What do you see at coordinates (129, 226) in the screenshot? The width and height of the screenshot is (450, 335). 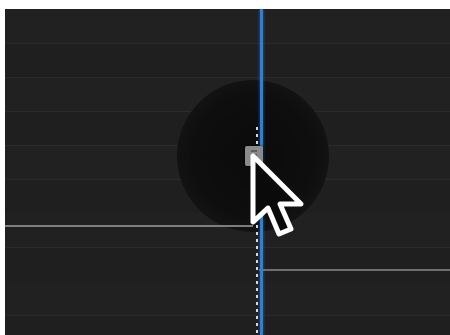 I see `clip-edge-left` at bounding box center [129, 226].